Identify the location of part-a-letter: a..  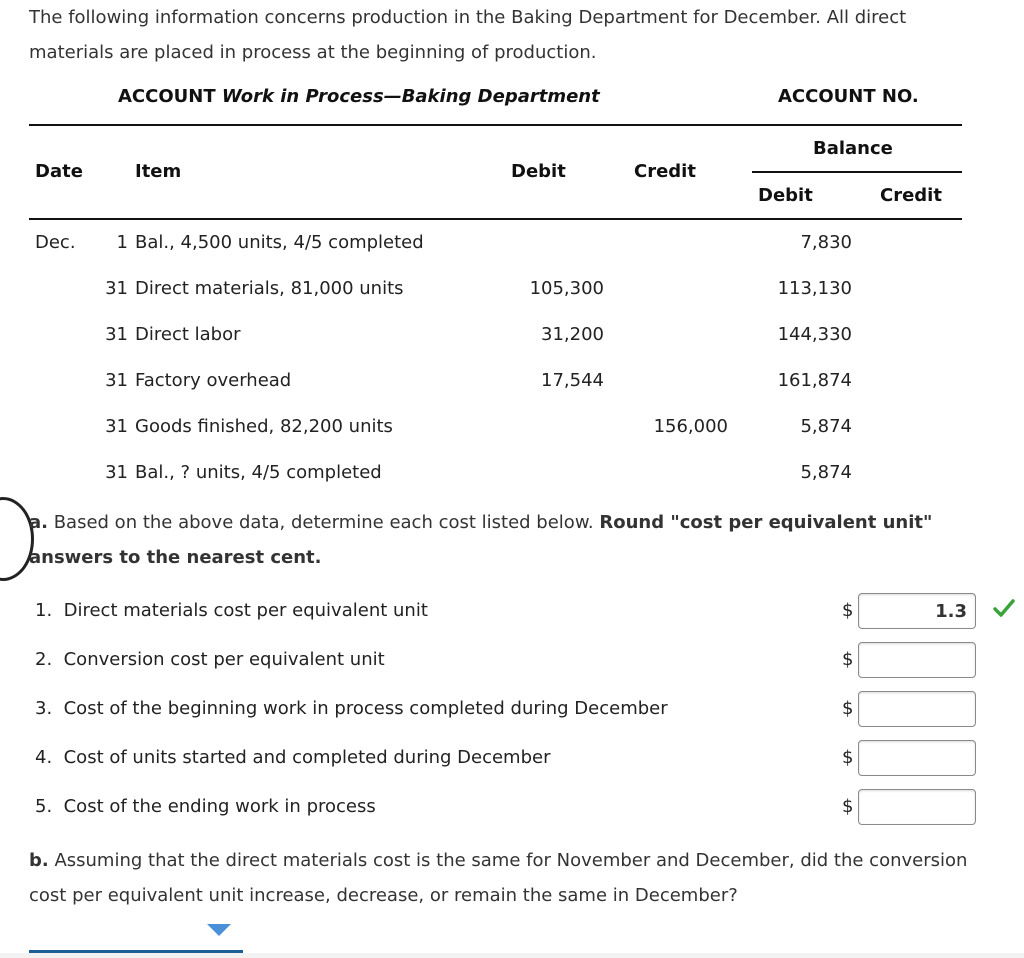
(38, 522).